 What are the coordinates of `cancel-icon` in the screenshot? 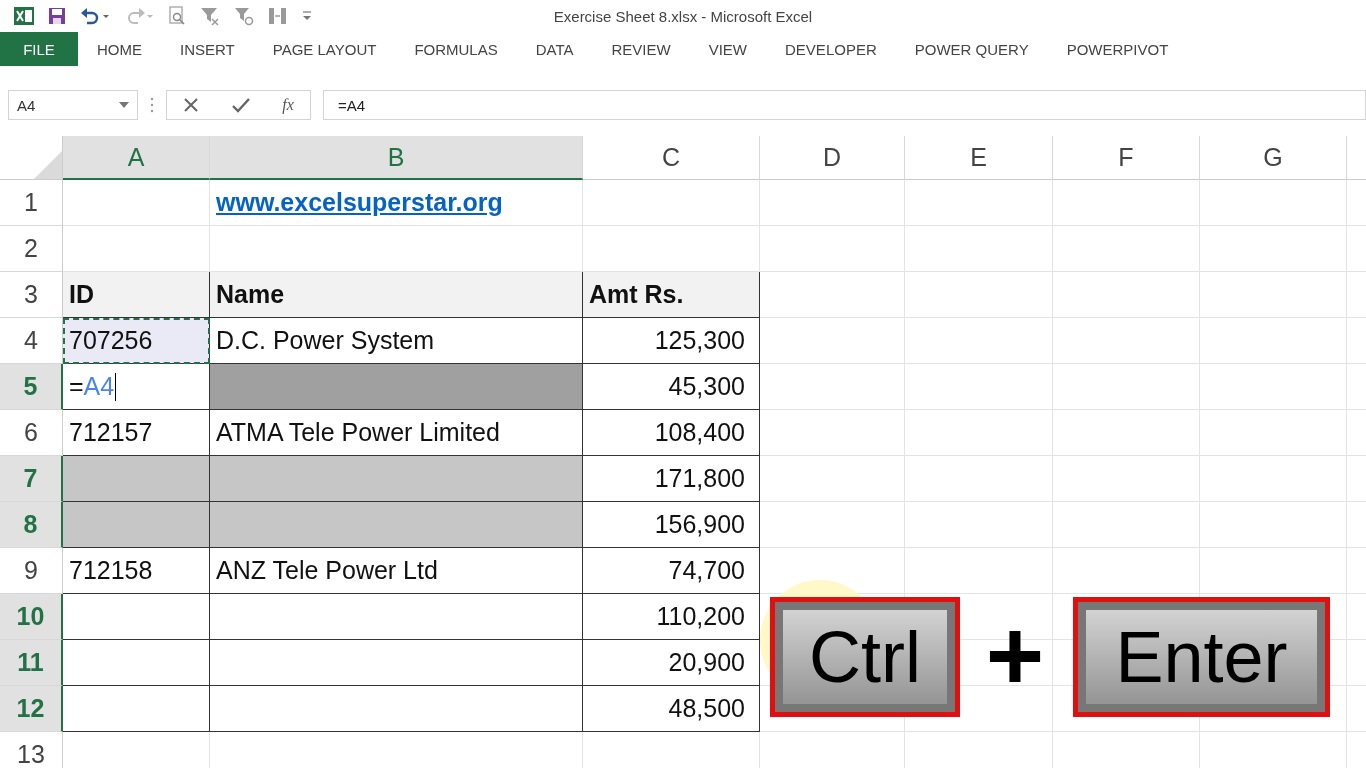 It's located at (191, 105).